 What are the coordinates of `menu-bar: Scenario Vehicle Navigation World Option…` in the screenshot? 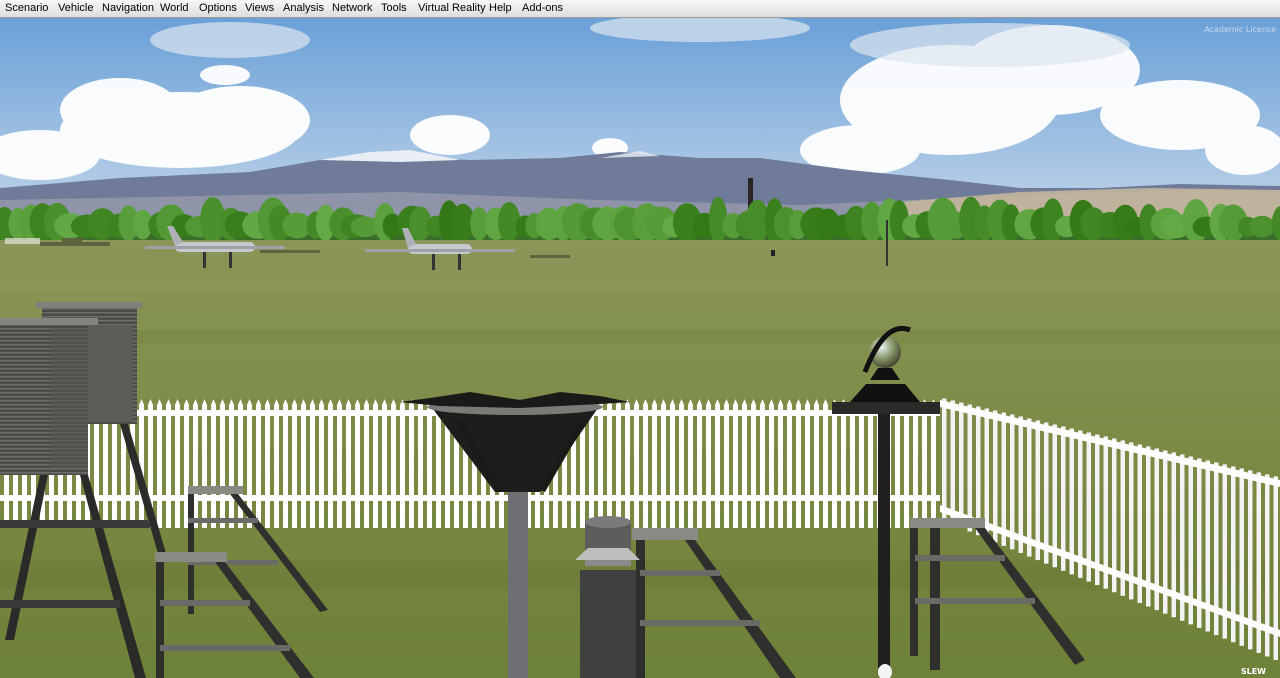 It's located at (640, 9).